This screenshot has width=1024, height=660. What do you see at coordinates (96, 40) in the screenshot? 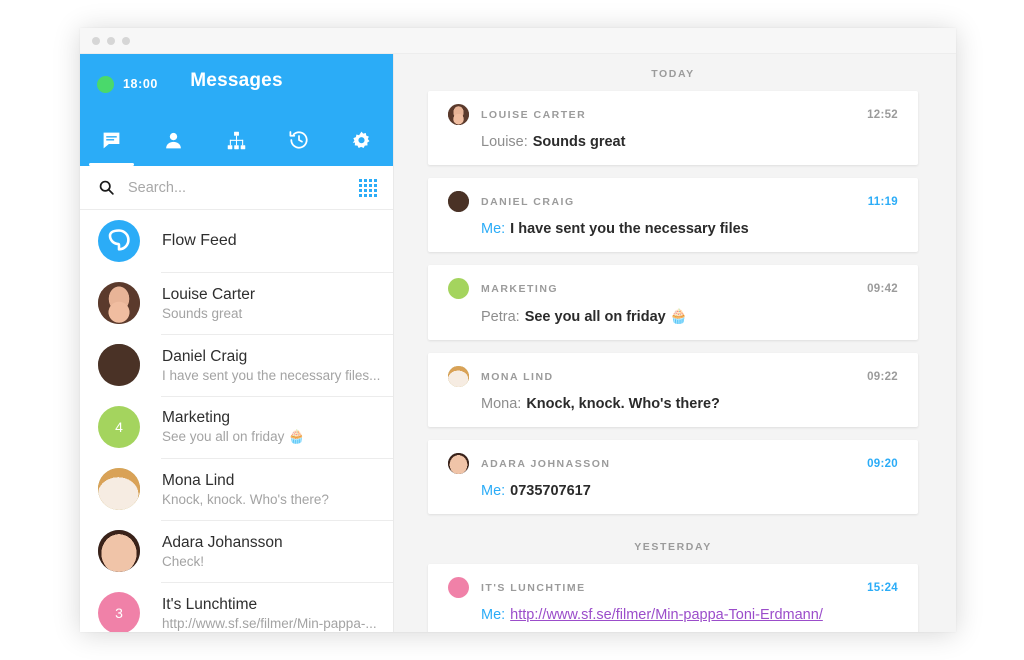
I see `window-close-dot` at bounding box center [96, 40].